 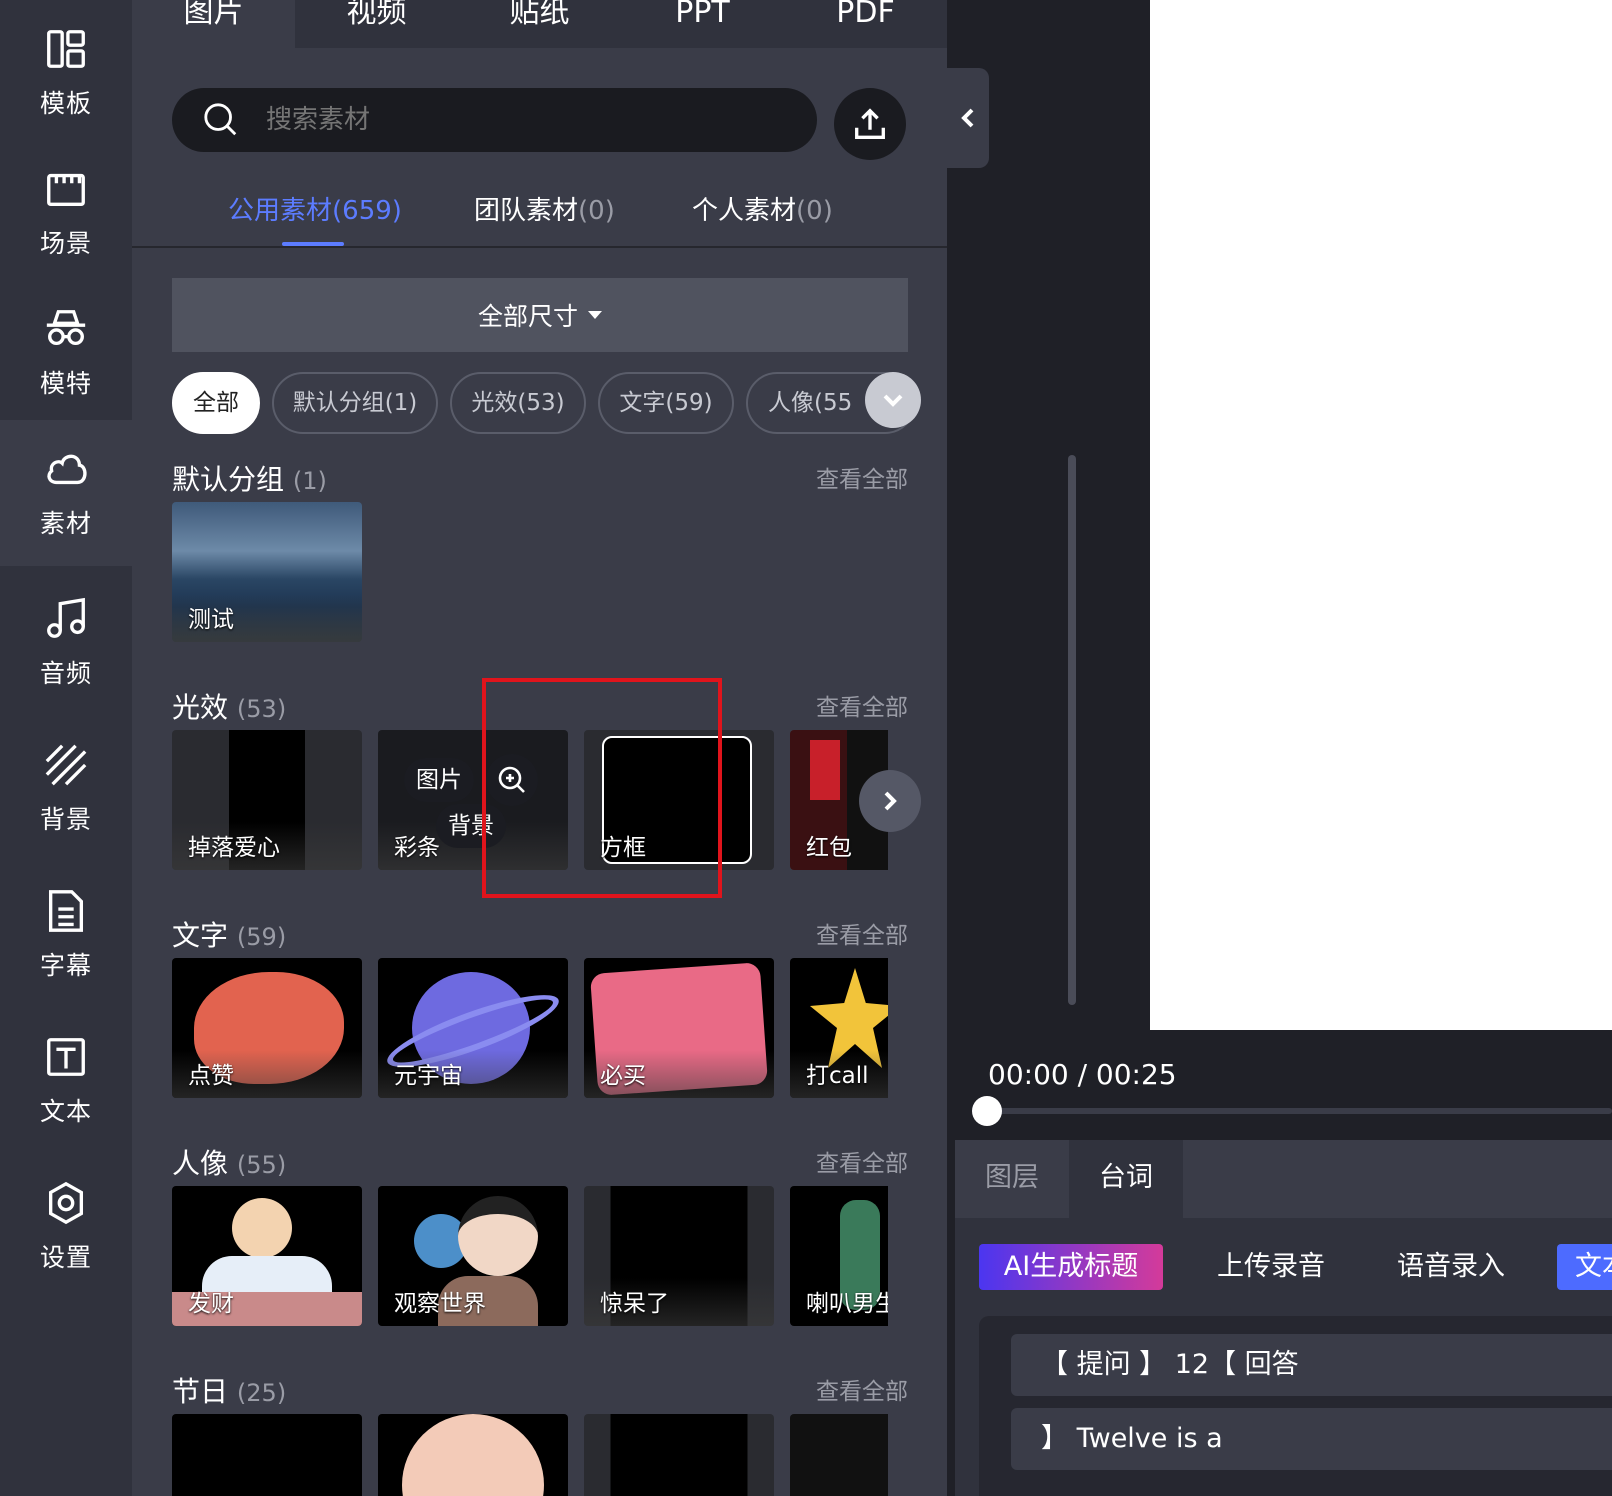 What do you see at coordinates (66, 1081) in the screenshot?
I see `sidebar-item-text: 文本` at bounding box center [66, 1081].